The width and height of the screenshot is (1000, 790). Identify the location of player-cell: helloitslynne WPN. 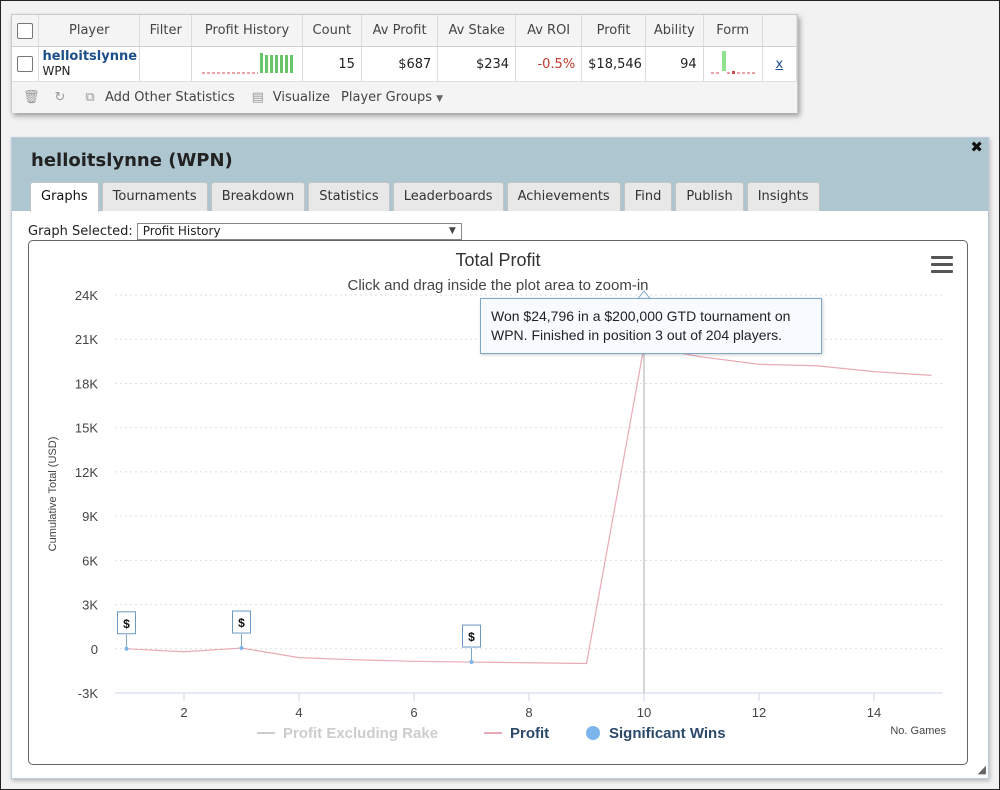
(89, 63).